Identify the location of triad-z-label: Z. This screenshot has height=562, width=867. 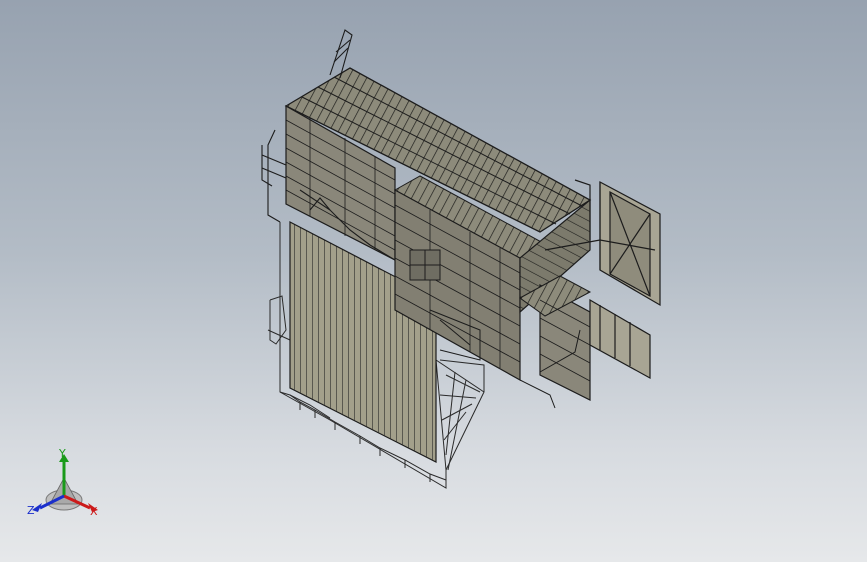
(31, 510).